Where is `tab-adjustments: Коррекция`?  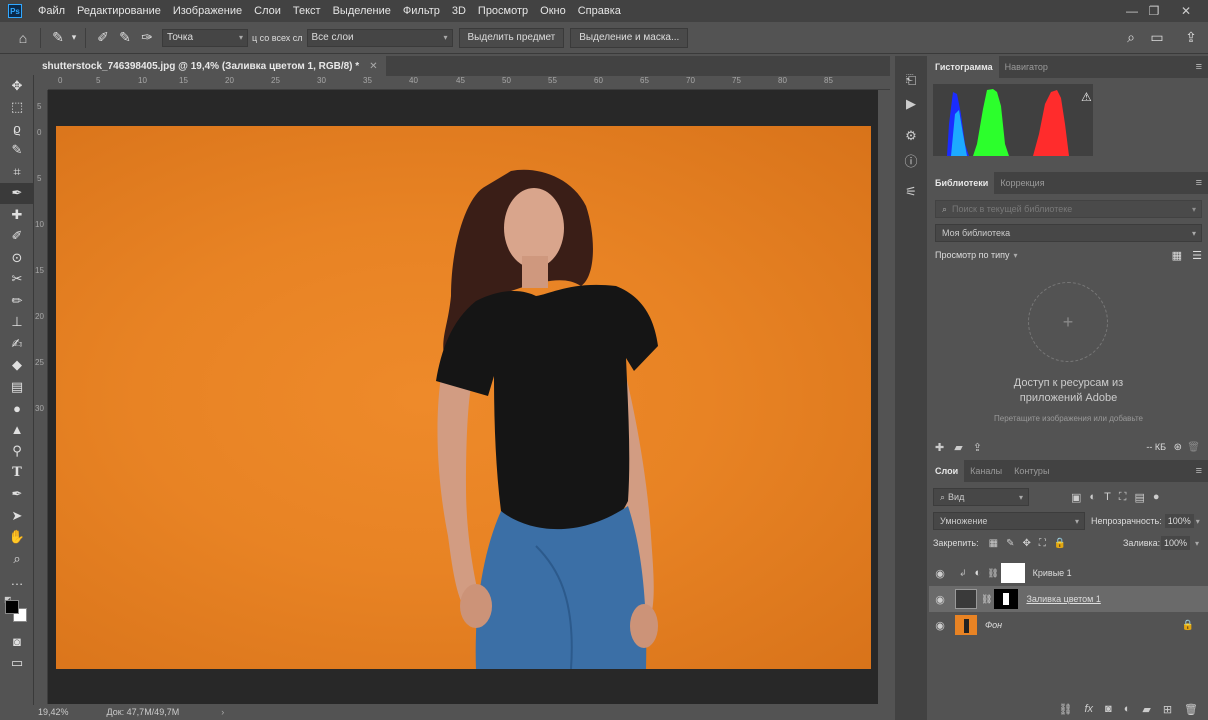
tab-adjustments: Коррекция is located at coordinates (1022, 183).